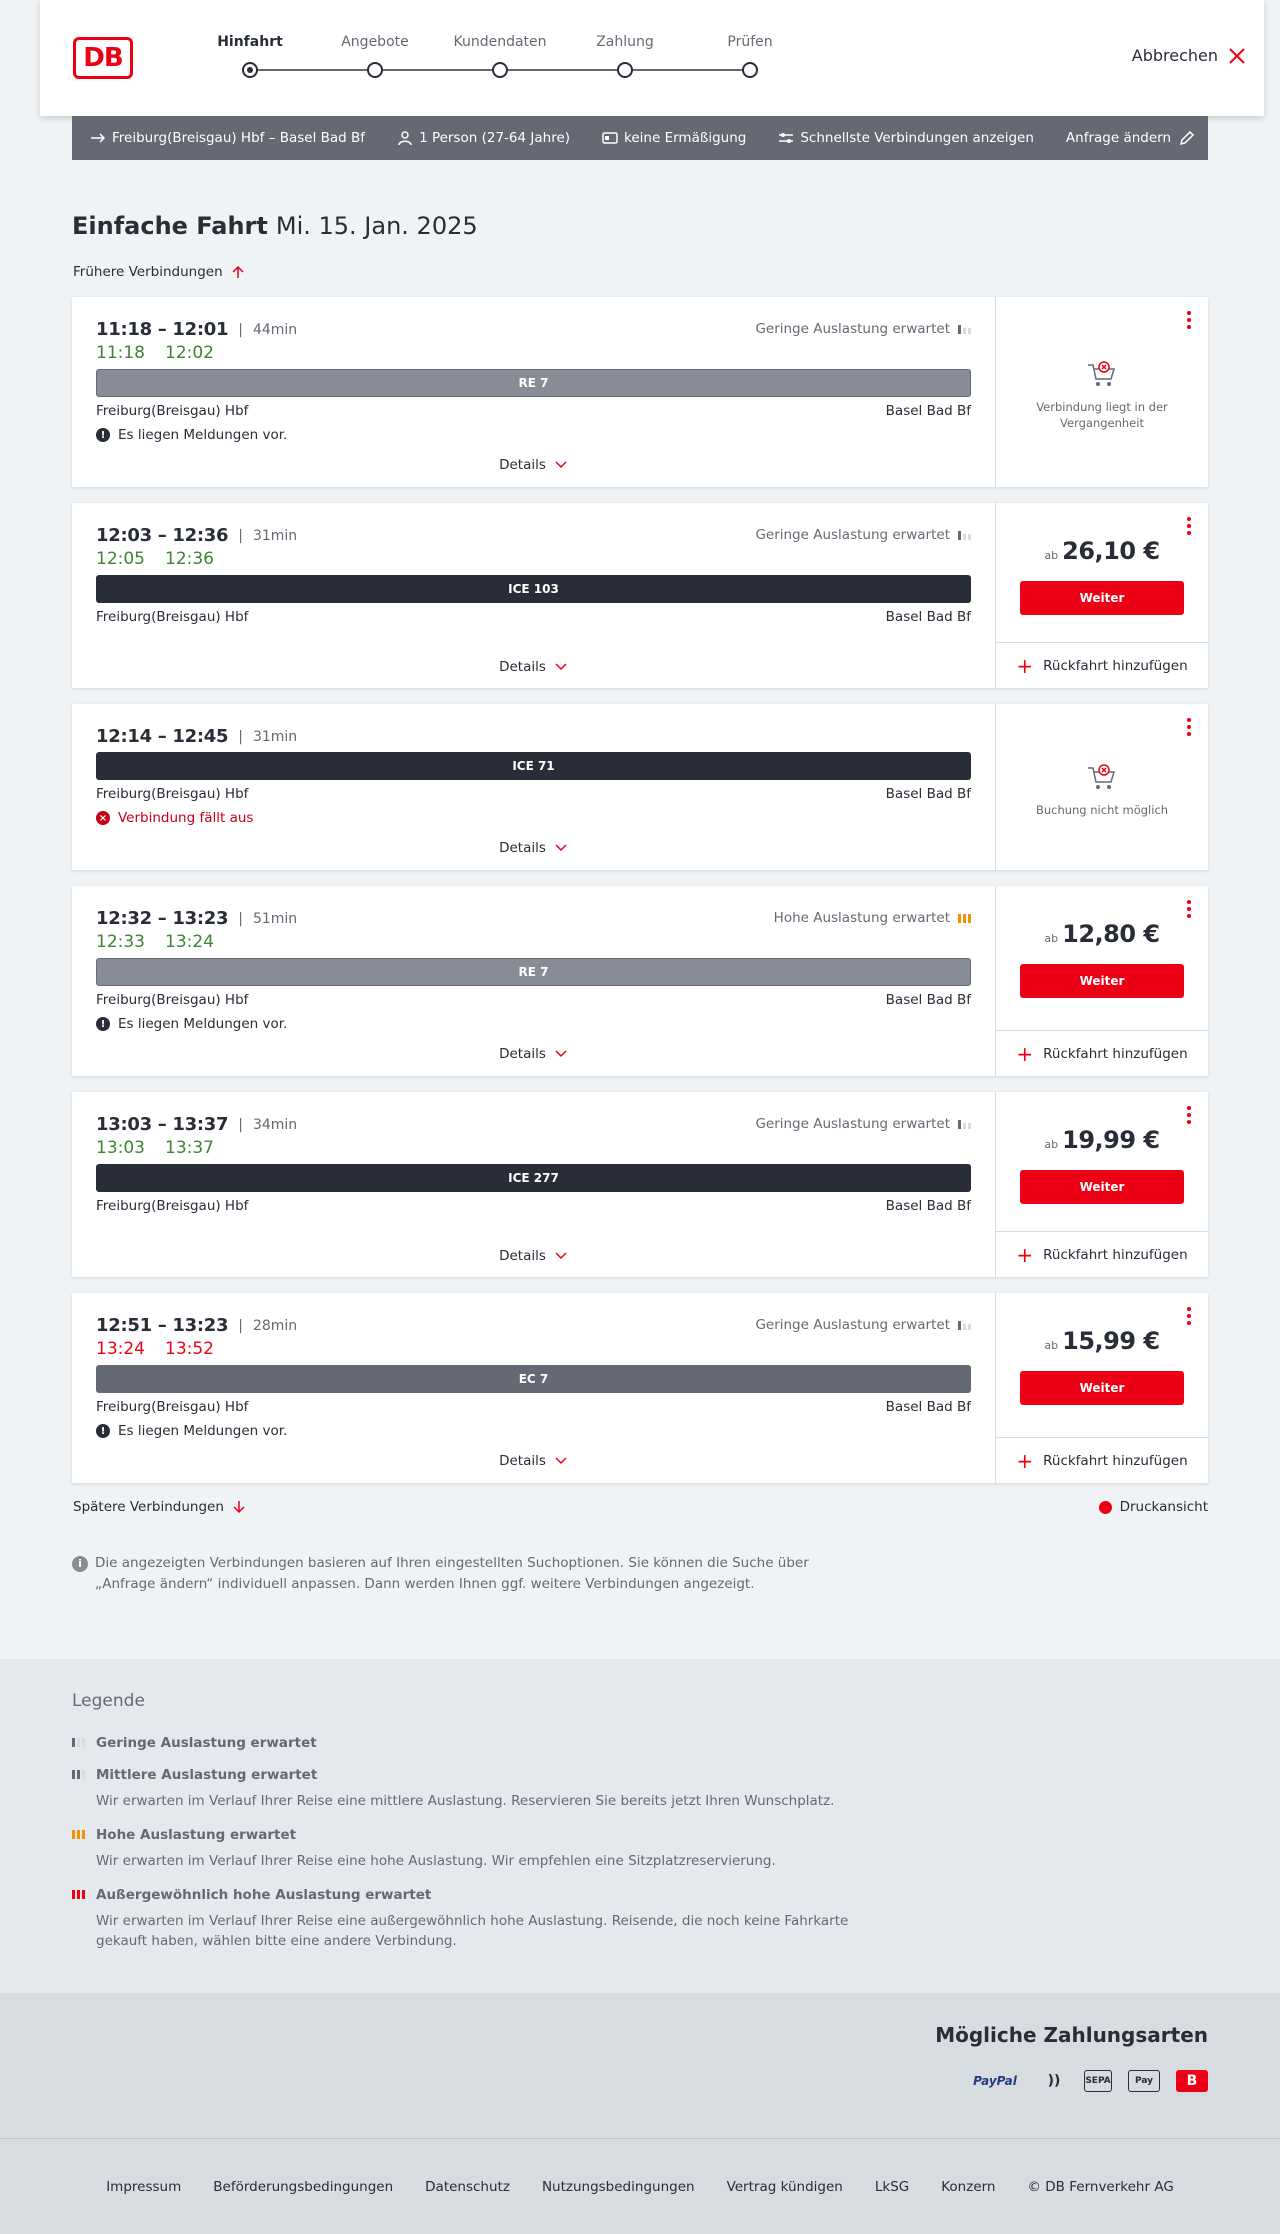 The width and height of the screenshot is (1280, 2234). I want to click on contactless-icon: )), so click(1054, 2081).